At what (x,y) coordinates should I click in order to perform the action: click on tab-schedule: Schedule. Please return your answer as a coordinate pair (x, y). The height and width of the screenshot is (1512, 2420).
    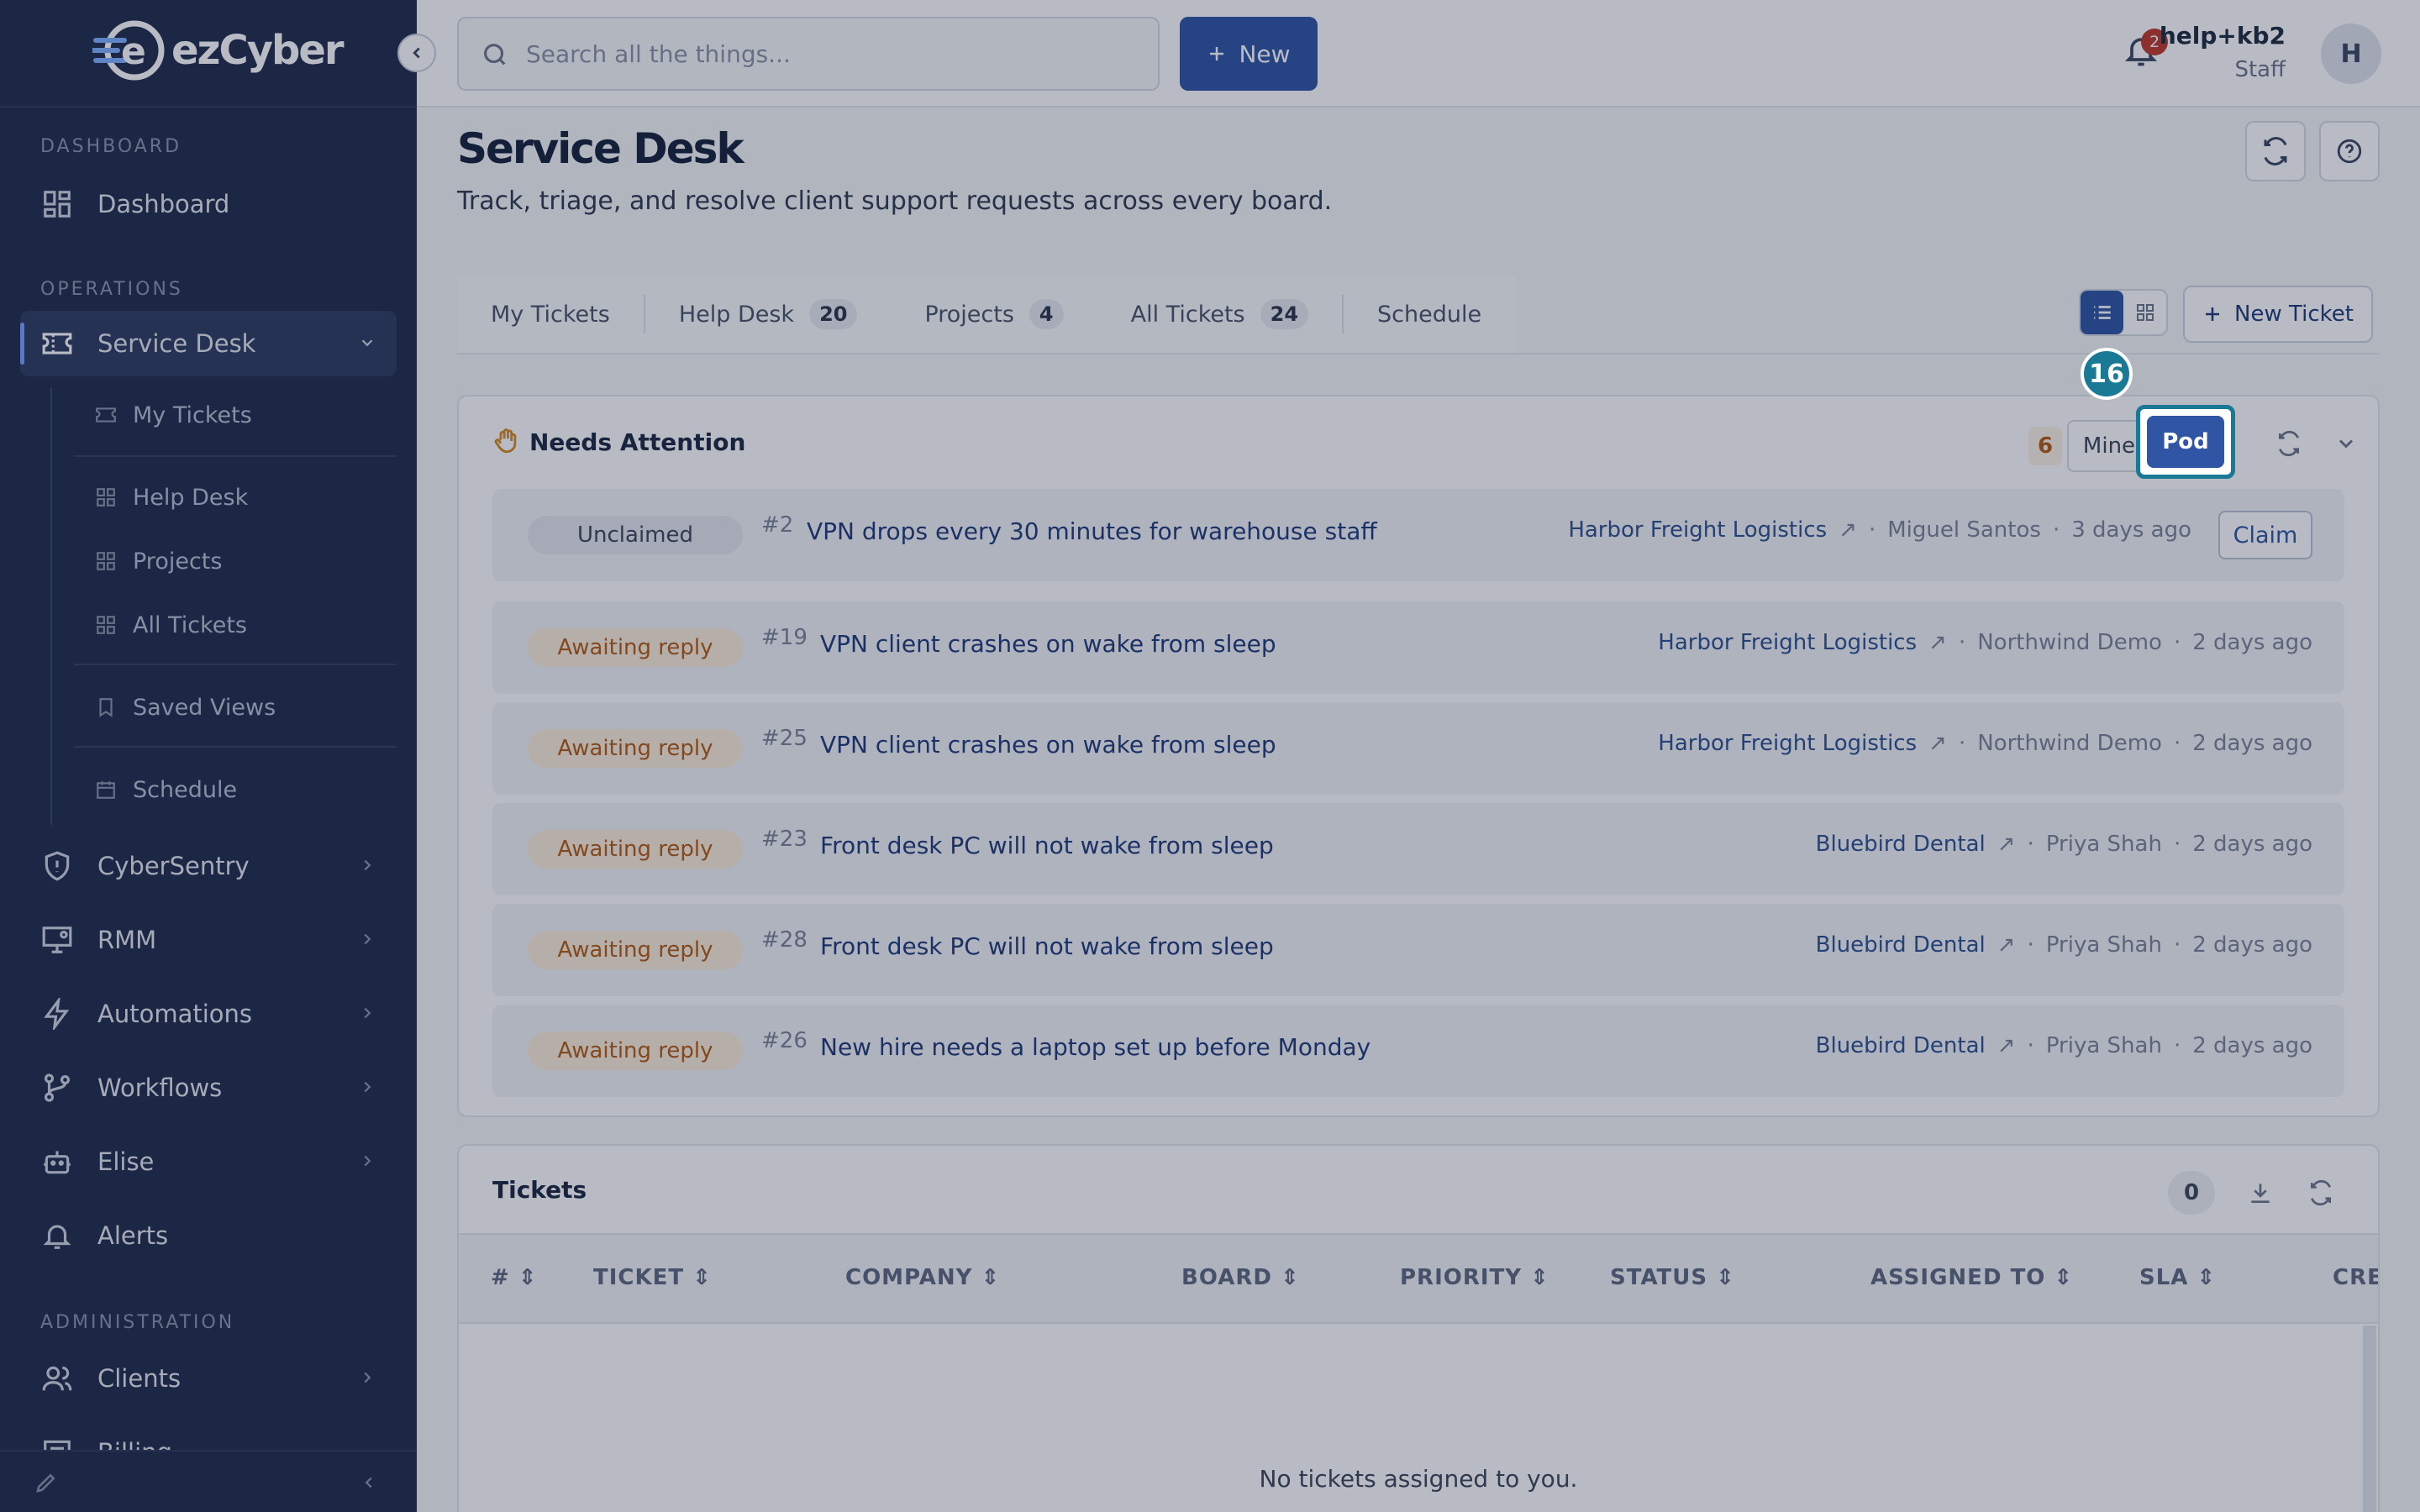
    Looking at the image, I should click on (1429, 314).